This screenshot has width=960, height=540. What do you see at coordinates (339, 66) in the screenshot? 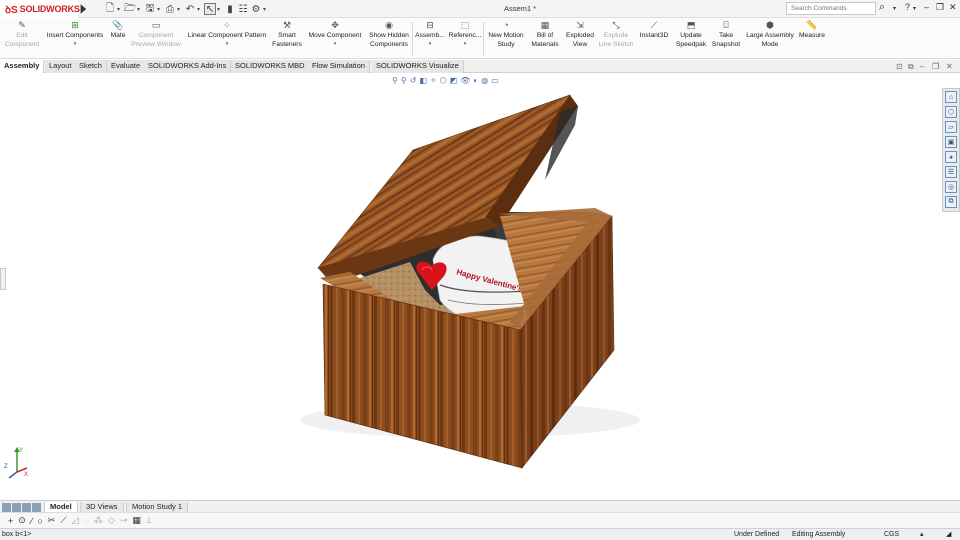
I see `tab-flow-simulation: Flow Simulation` at bounding box center [339, 66].